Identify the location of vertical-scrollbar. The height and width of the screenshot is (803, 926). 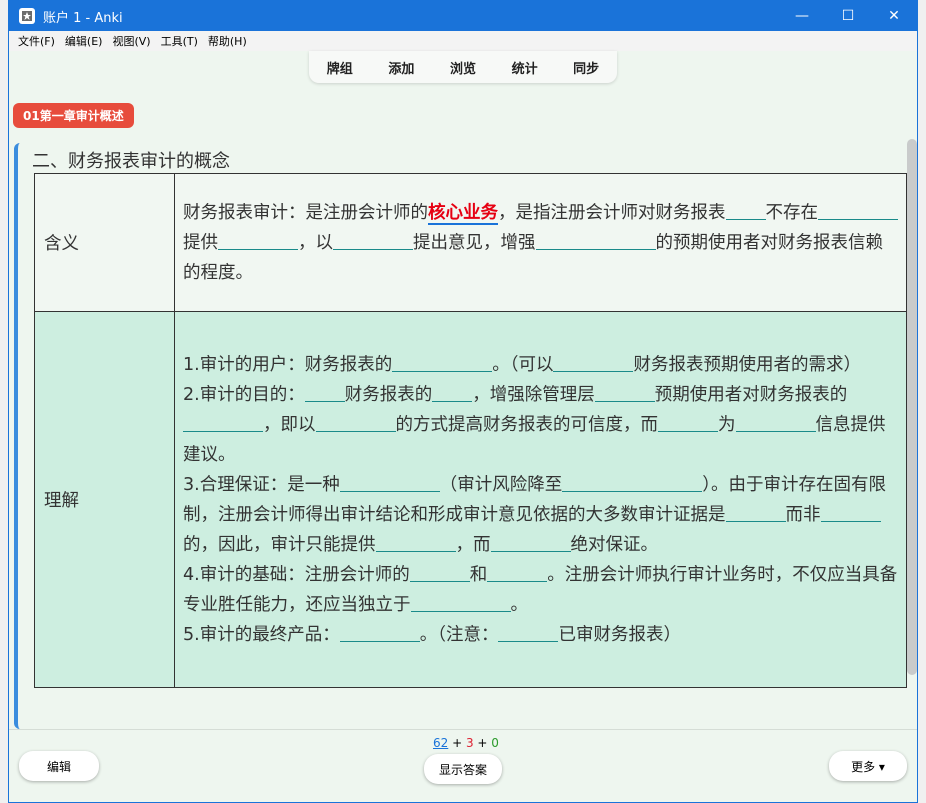
(912, 407).